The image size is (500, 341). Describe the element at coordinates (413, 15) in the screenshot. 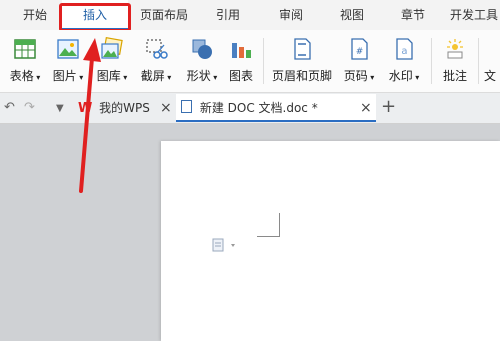

I see `tab-section: 章节` at that location.